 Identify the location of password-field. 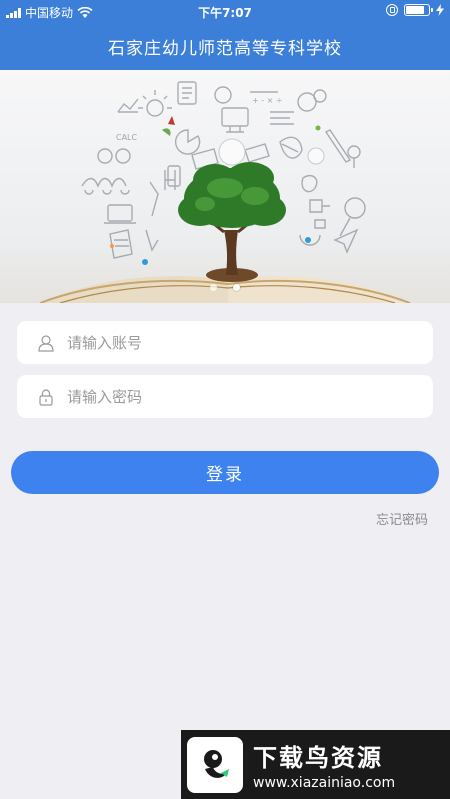
(225, 396).